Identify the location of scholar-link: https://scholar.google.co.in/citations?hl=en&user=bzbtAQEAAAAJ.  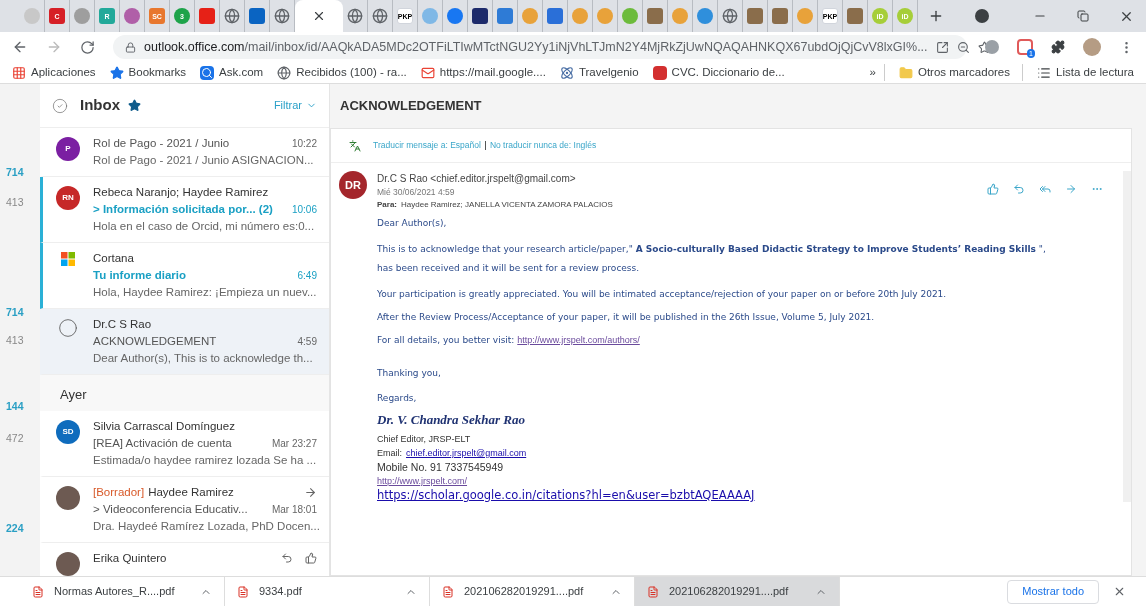
(566, 494).